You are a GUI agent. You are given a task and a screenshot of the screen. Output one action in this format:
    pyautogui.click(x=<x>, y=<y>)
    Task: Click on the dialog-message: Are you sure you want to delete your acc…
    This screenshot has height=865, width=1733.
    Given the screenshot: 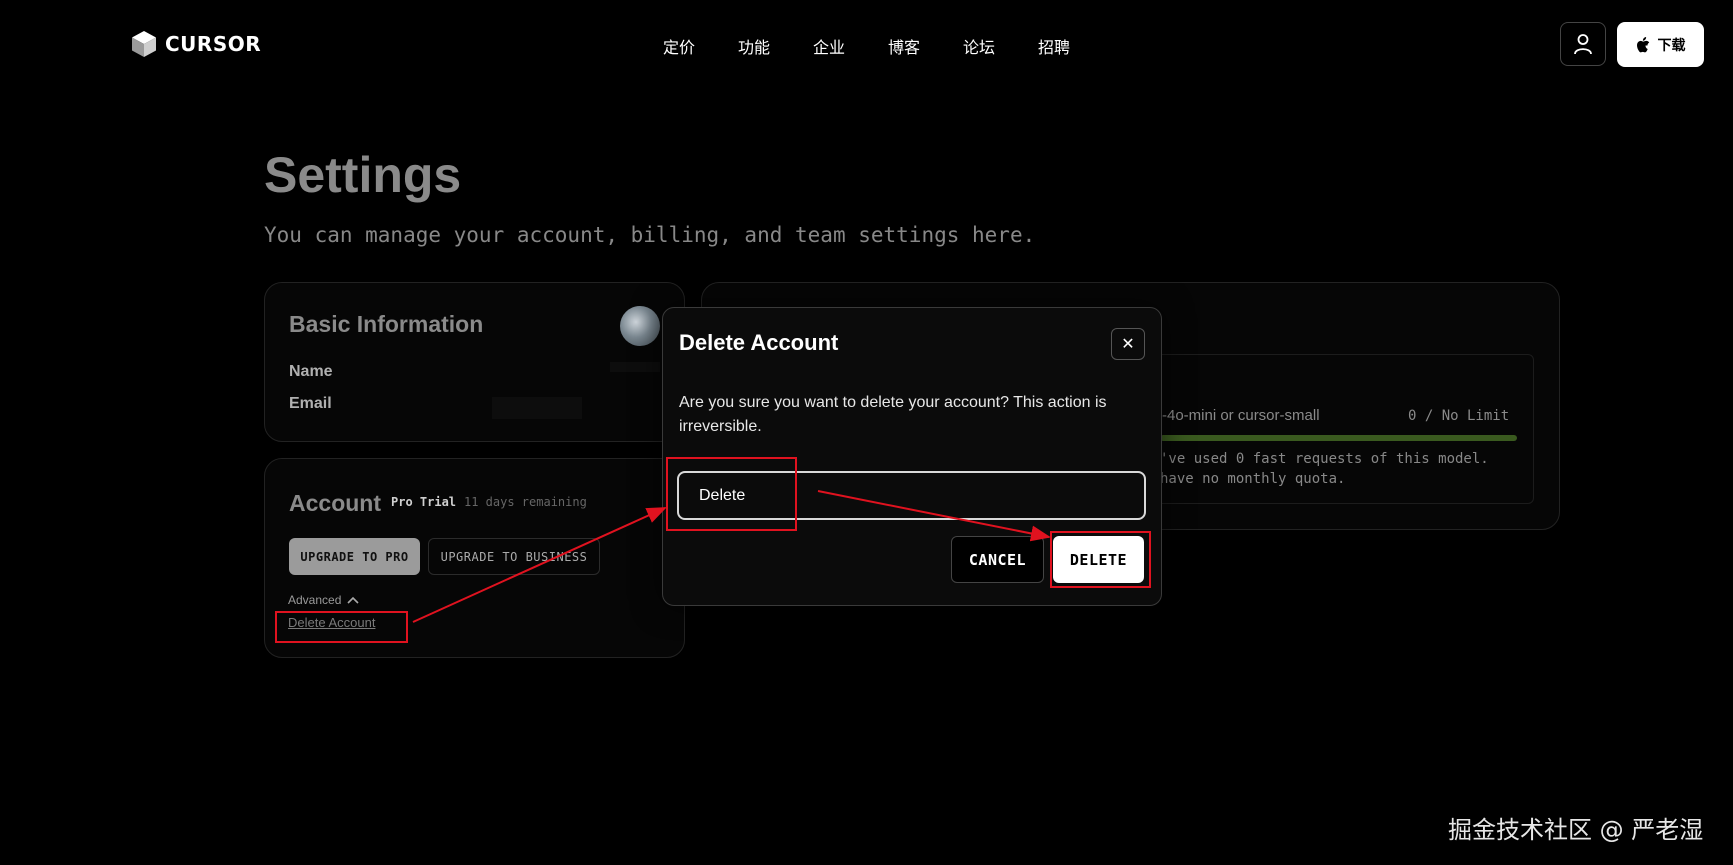 What is the action you would take?
    pyautogui.click(x=893, y=414)
    